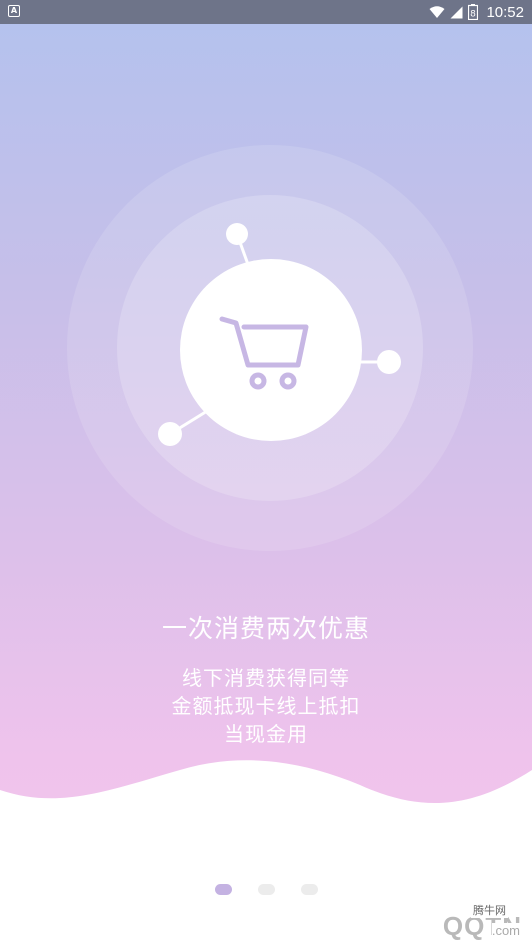 The width and height of the screenshot is (532, 946). Describe the element at coordinates (489, 910) in the screenshot. I see `watermark-tag: 腾牛网` at that location.